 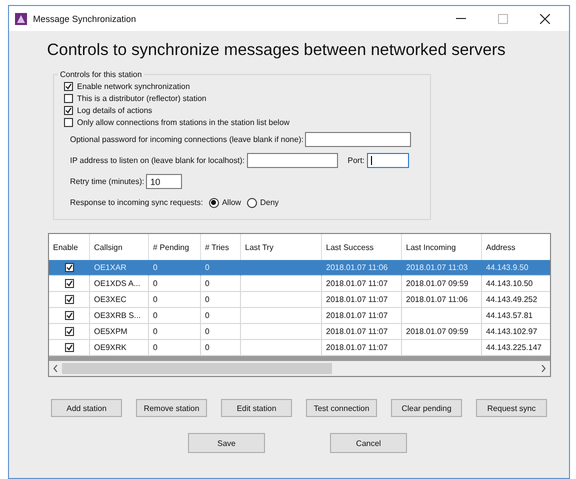 I want to click on dialog-button: Save, so click(x=226, y=443).